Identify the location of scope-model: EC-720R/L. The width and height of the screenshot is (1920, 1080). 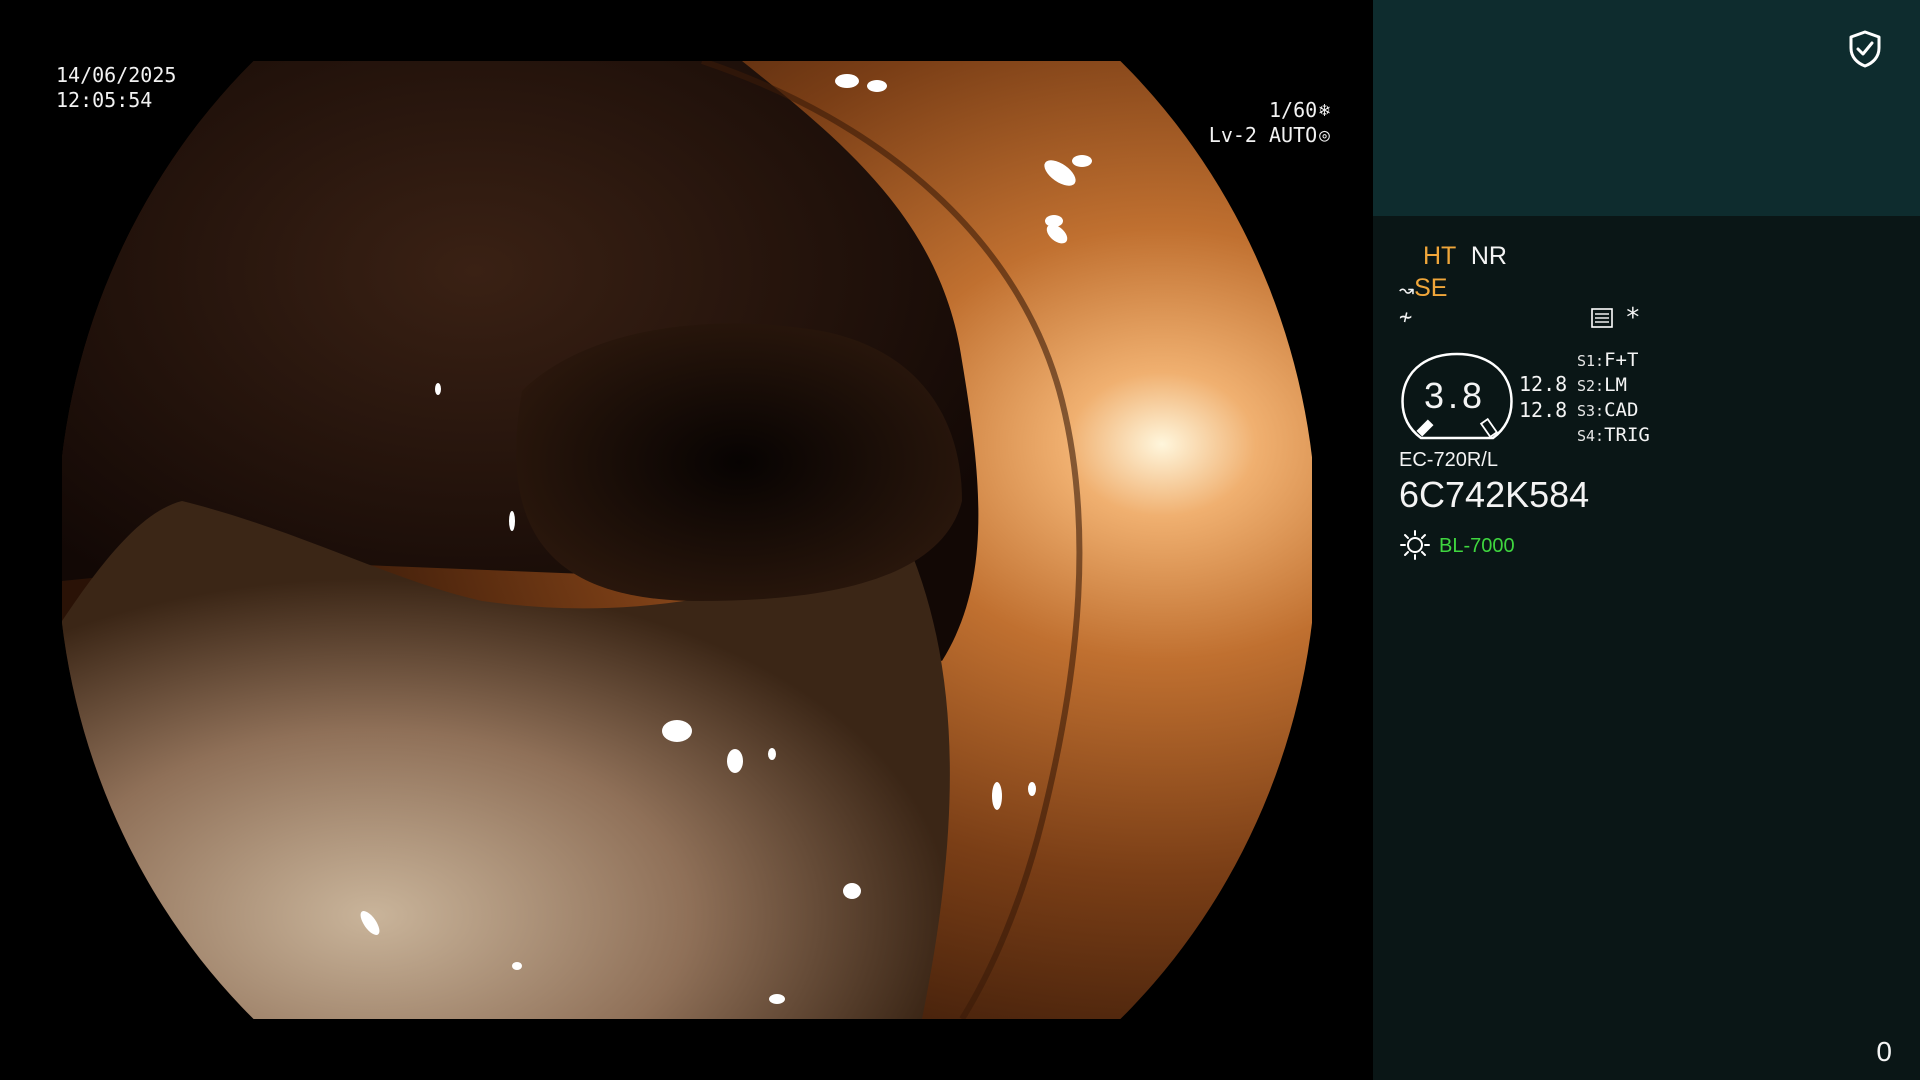
(1448, 460).